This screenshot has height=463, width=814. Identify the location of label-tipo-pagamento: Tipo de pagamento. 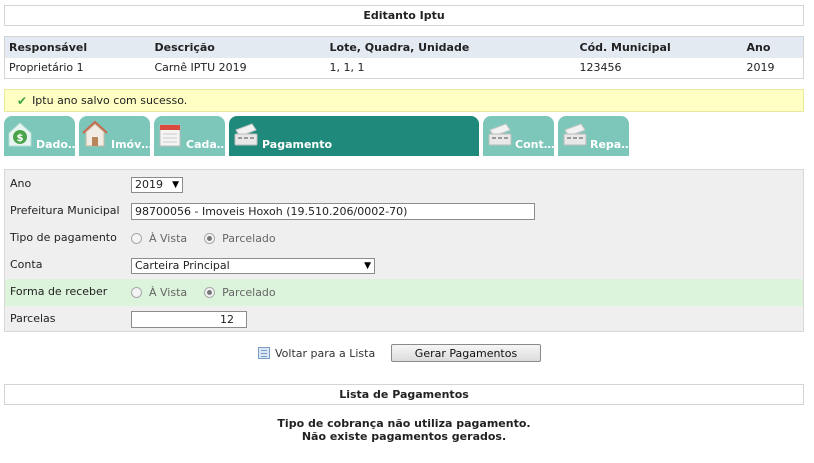
(63, 237).